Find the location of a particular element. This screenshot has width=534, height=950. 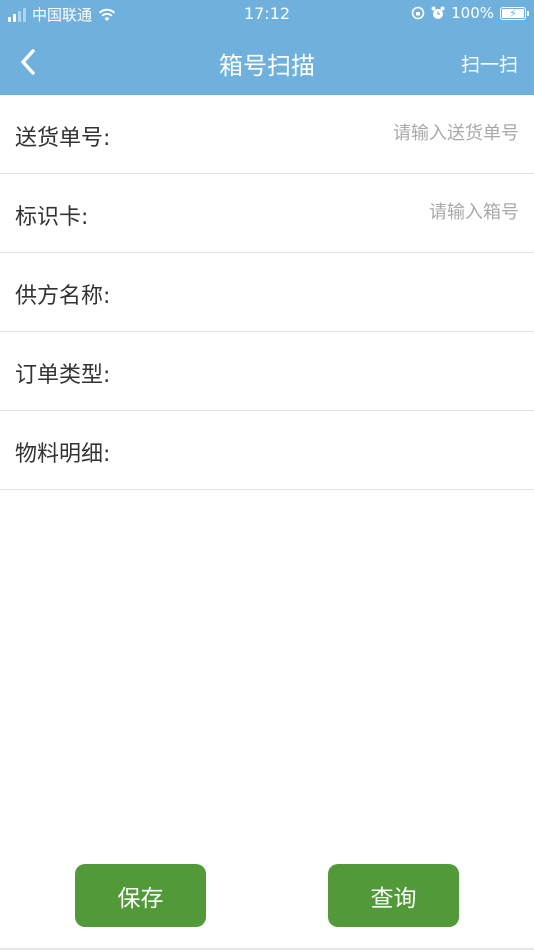

nav-bar: 箱号扫描 扫一扫 is located at coordinates (267, 61).